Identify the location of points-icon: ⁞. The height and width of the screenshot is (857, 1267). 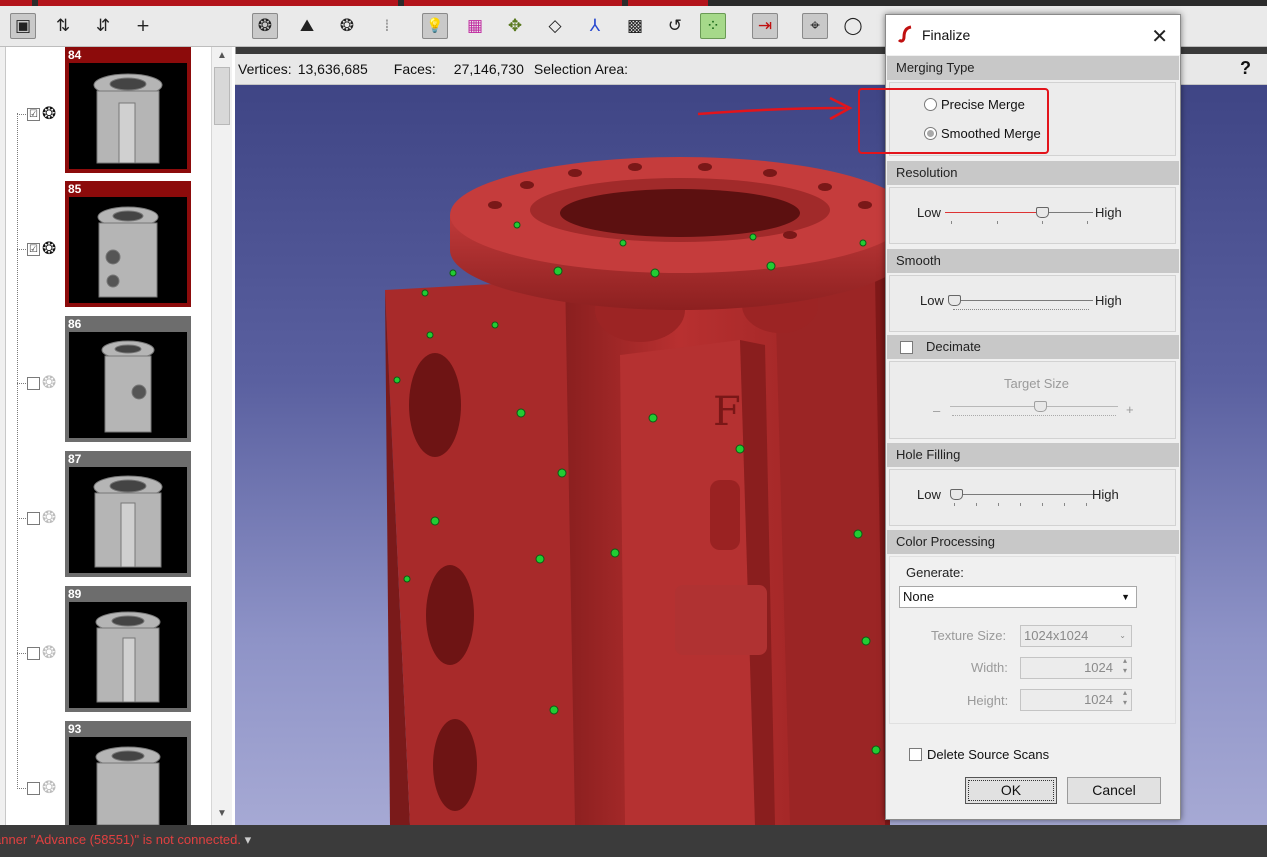
(387, 26).